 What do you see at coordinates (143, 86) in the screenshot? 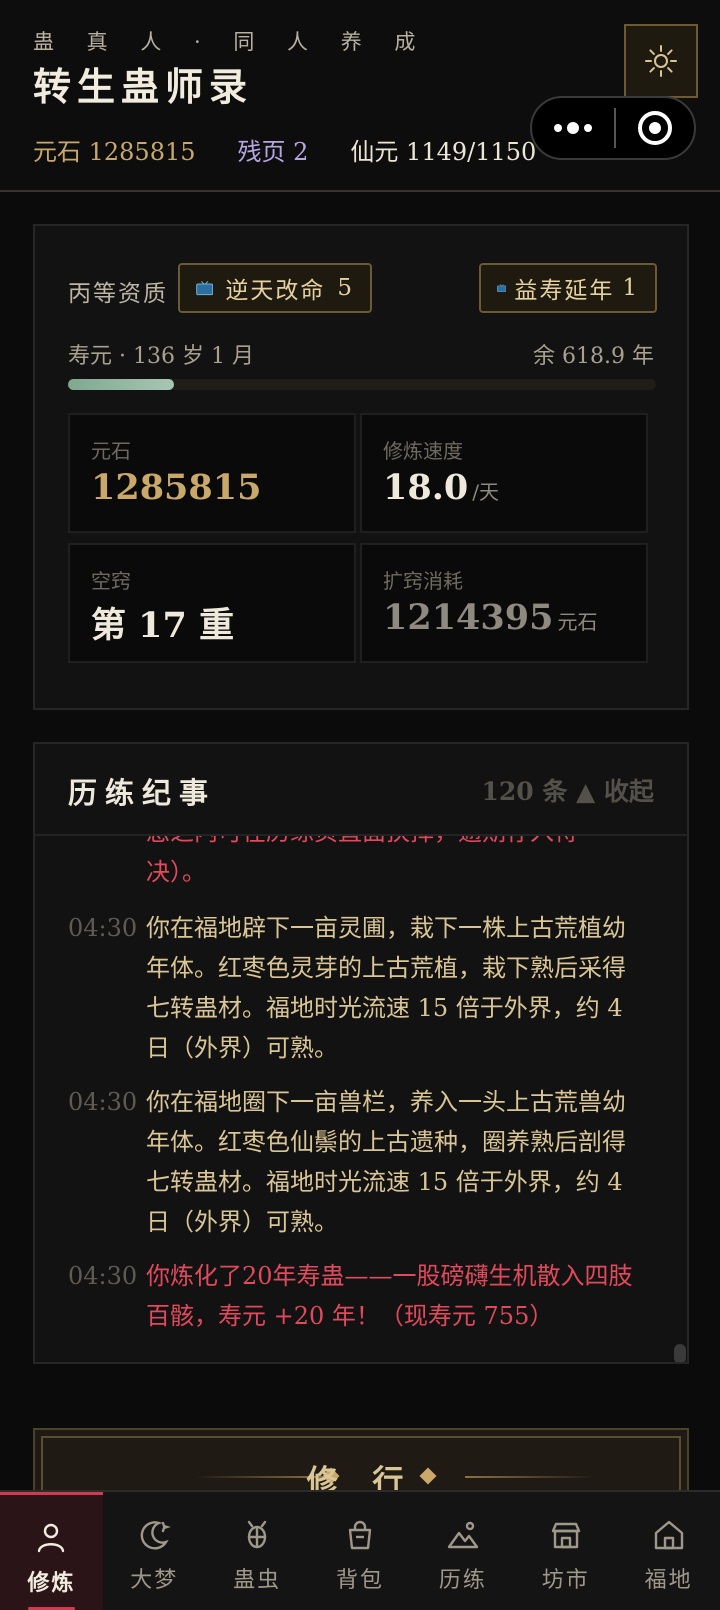
I see `app-title: 转生蛊师录` at bounding box center [143, 86].